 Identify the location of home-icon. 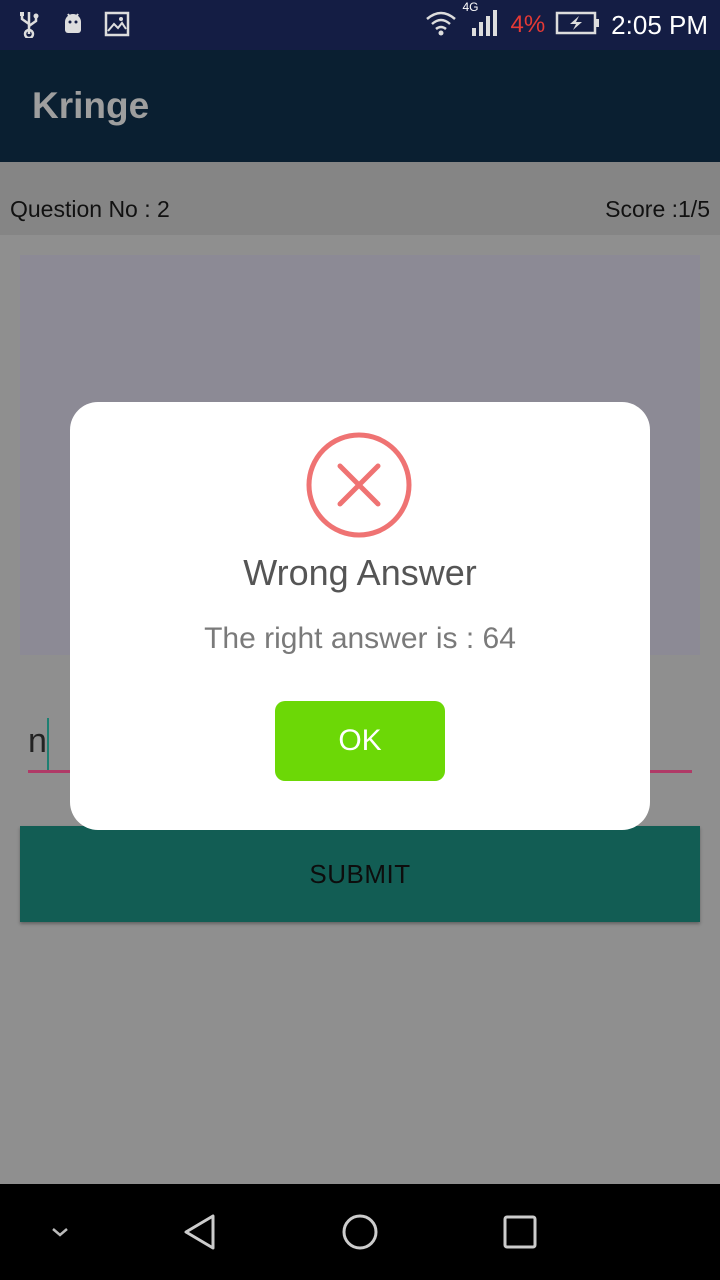
(360, 1232).